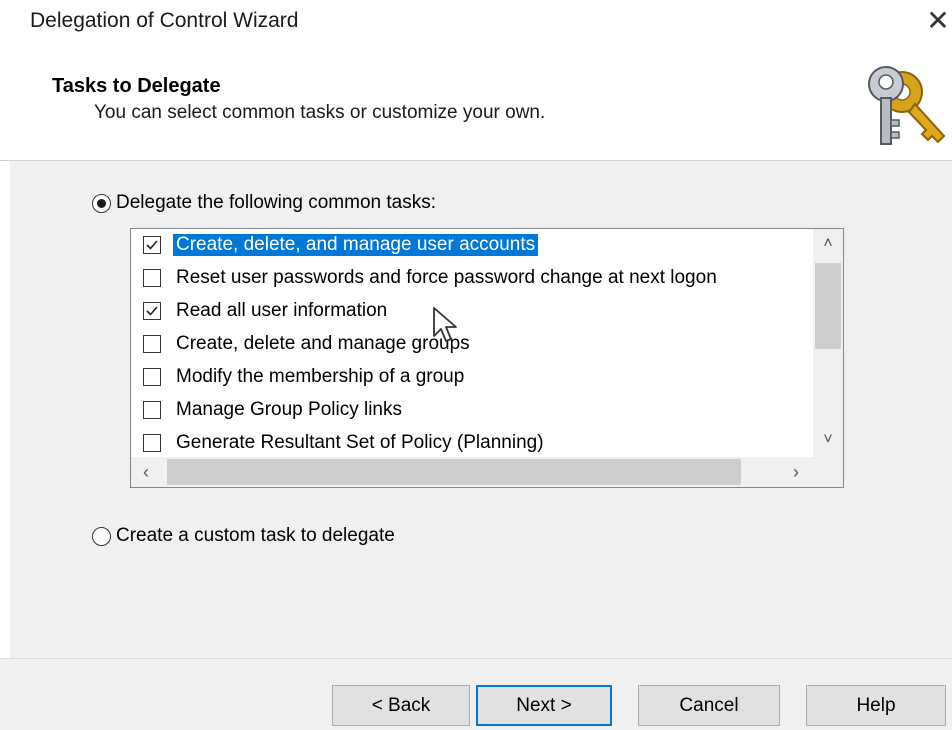 The height and width of the screenshot is (730, 952). What do you see at coordinates (289, 409) in the screenshot?
I see `task-label: Manage Group Policy links` at bounding box center [289, 409].